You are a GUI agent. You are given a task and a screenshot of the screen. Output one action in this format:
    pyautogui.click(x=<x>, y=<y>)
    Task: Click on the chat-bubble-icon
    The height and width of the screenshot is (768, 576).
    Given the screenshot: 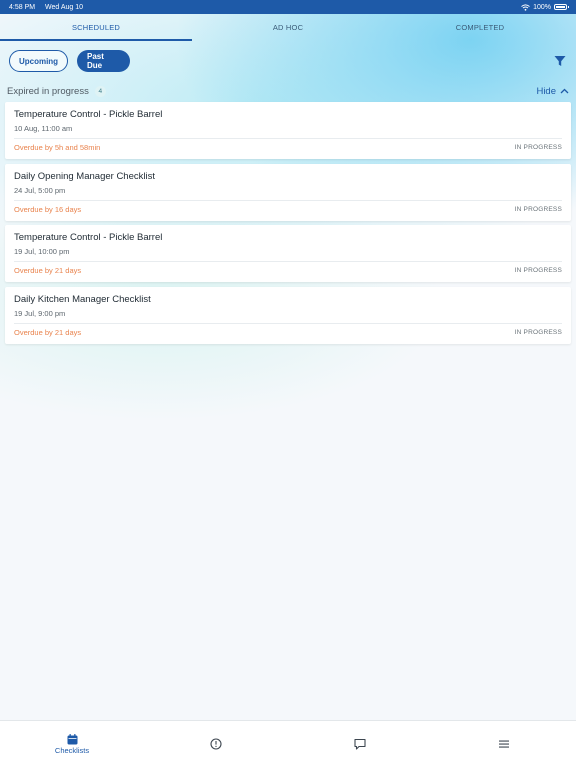 What is the action you would take?
    pyautogui.click(x=360, y=744)
    